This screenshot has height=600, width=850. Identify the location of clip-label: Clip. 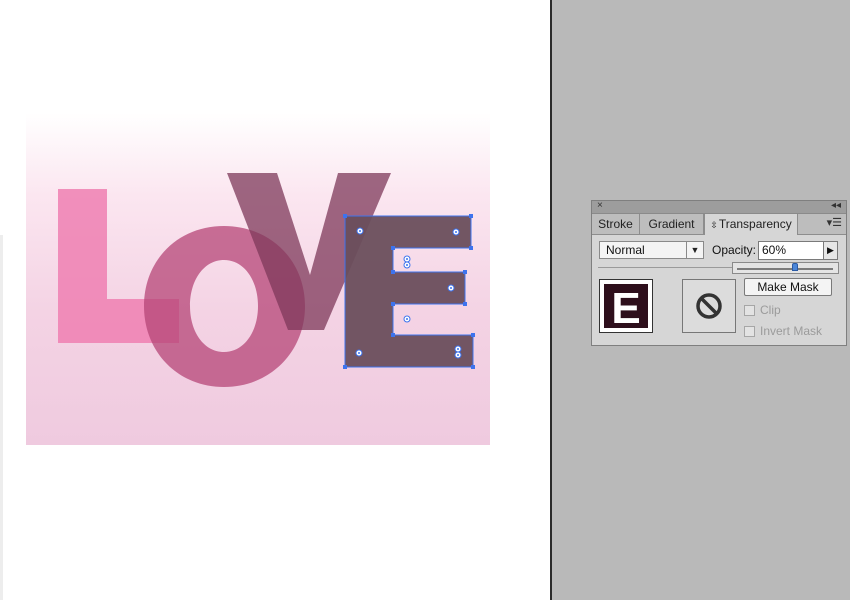
(770, 310).